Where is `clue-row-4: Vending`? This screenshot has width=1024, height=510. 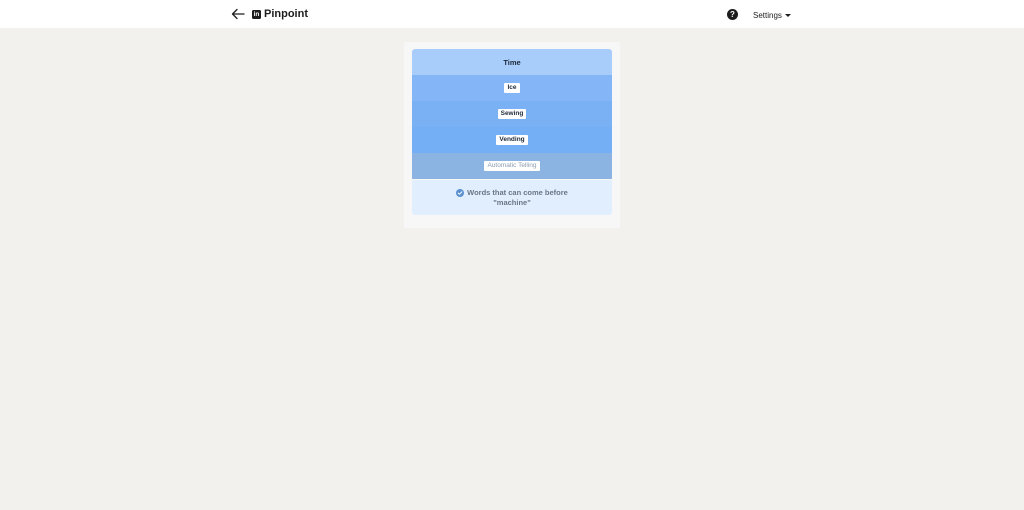
clue-row-4: Vending is located at coordinates (512, 140).